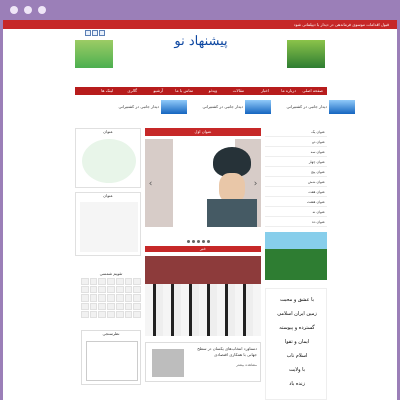 The image size is (400, 400). I want to click on poll-title: نظرسنجی, so click(111, 333).